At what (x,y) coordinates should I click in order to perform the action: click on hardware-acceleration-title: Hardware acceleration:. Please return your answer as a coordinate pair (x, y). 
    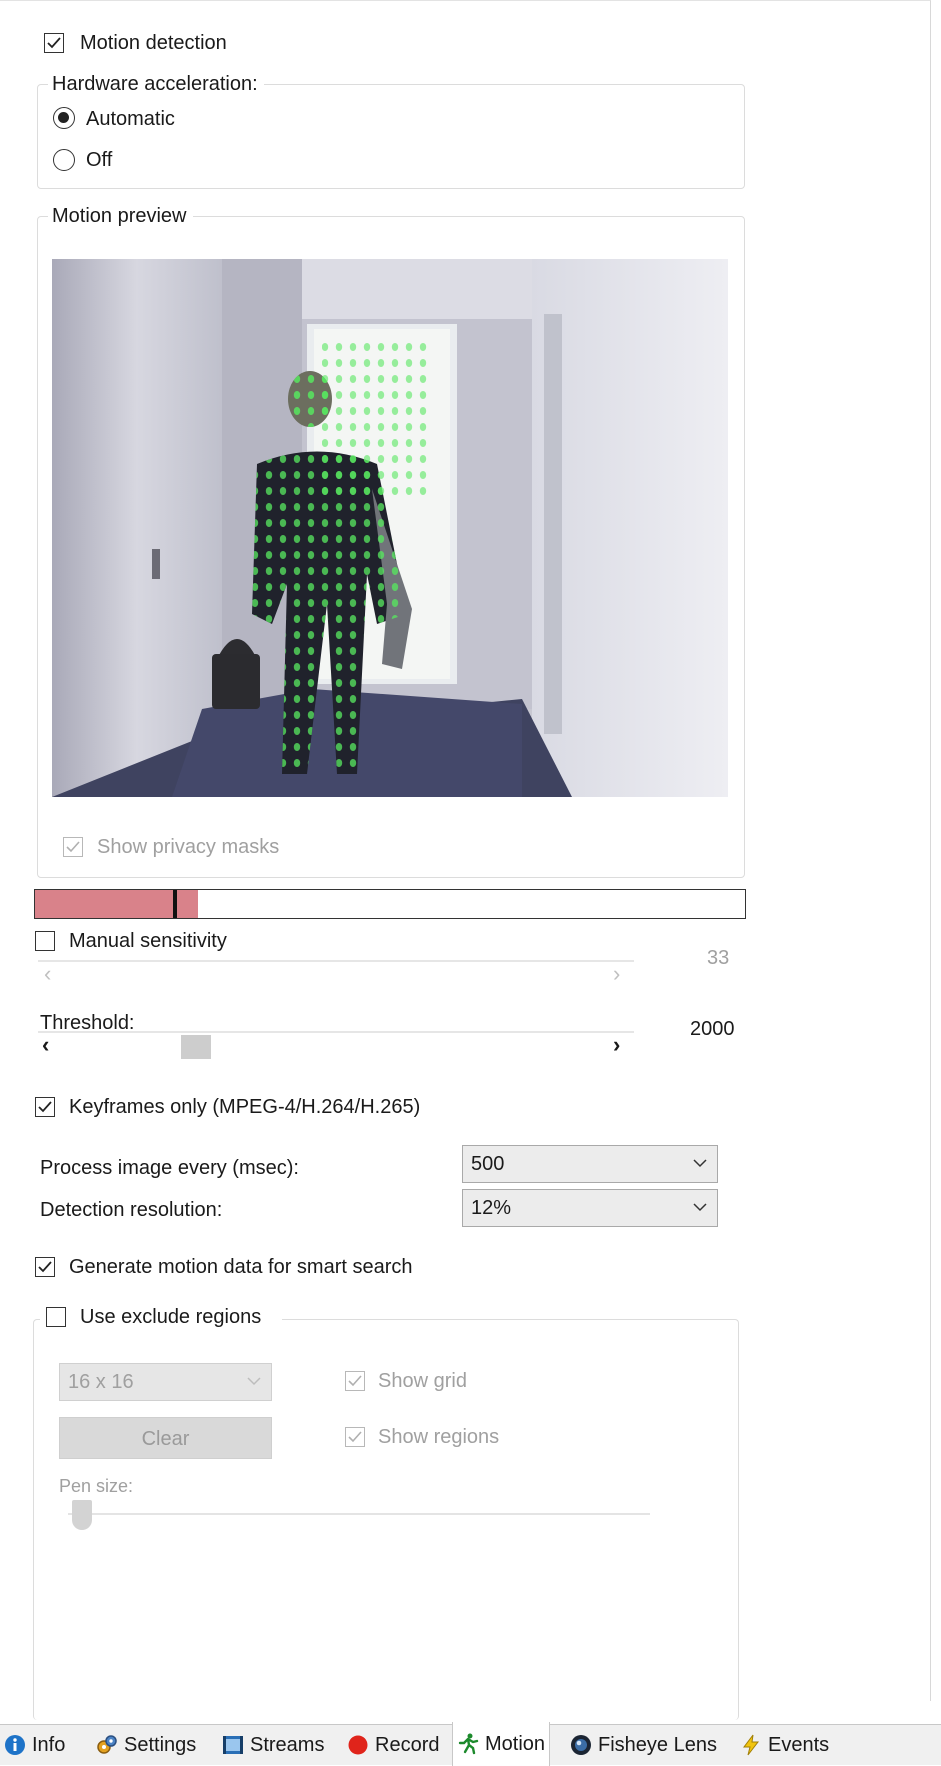
    Looking at the image, I should click on (156, 84).